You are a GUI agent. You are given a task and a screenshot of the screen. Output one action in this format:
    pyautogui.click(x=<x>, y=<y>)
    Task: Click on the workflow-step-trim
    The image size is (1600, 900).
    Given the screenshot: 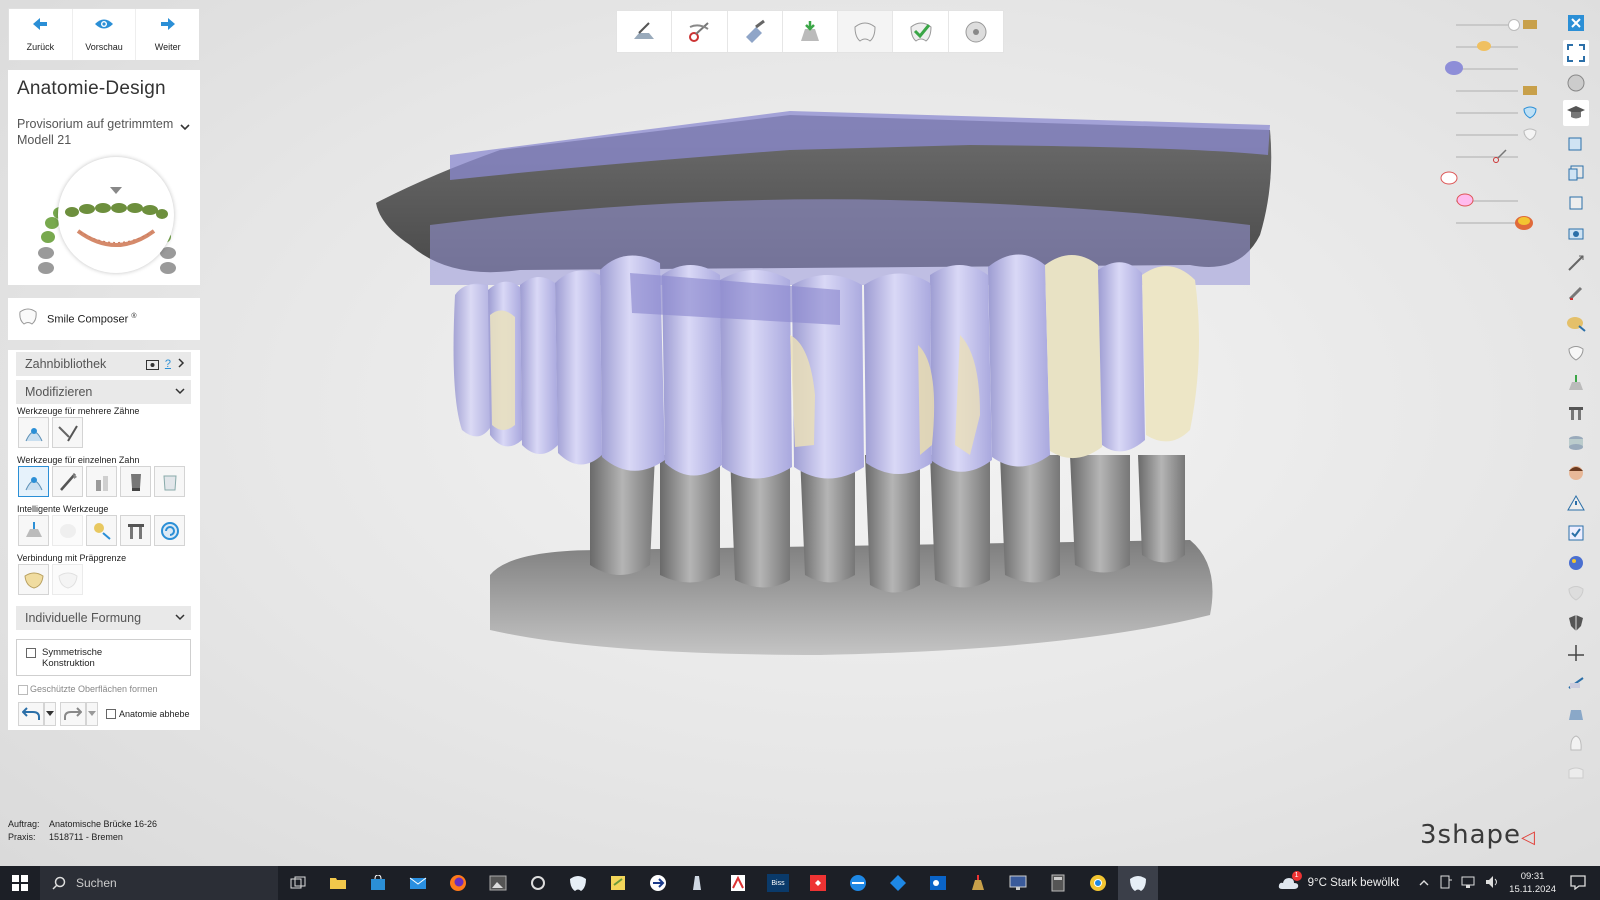 What is the action you would take?
    pyautogui.click(x=700, y=31)
    